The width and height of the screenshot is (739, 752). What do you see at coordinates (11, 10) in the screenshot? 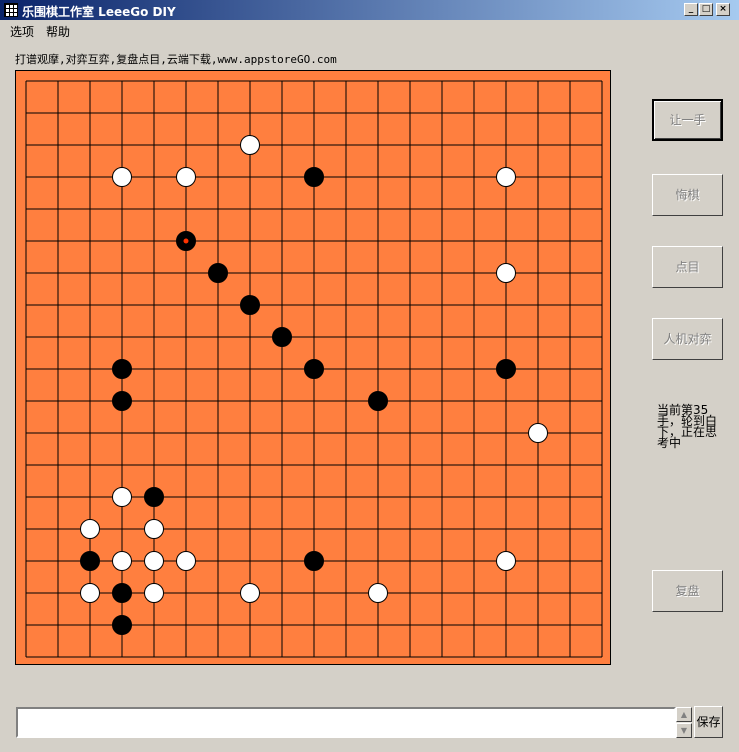
I see `go-board-icon` at bounding box center [11, 10].